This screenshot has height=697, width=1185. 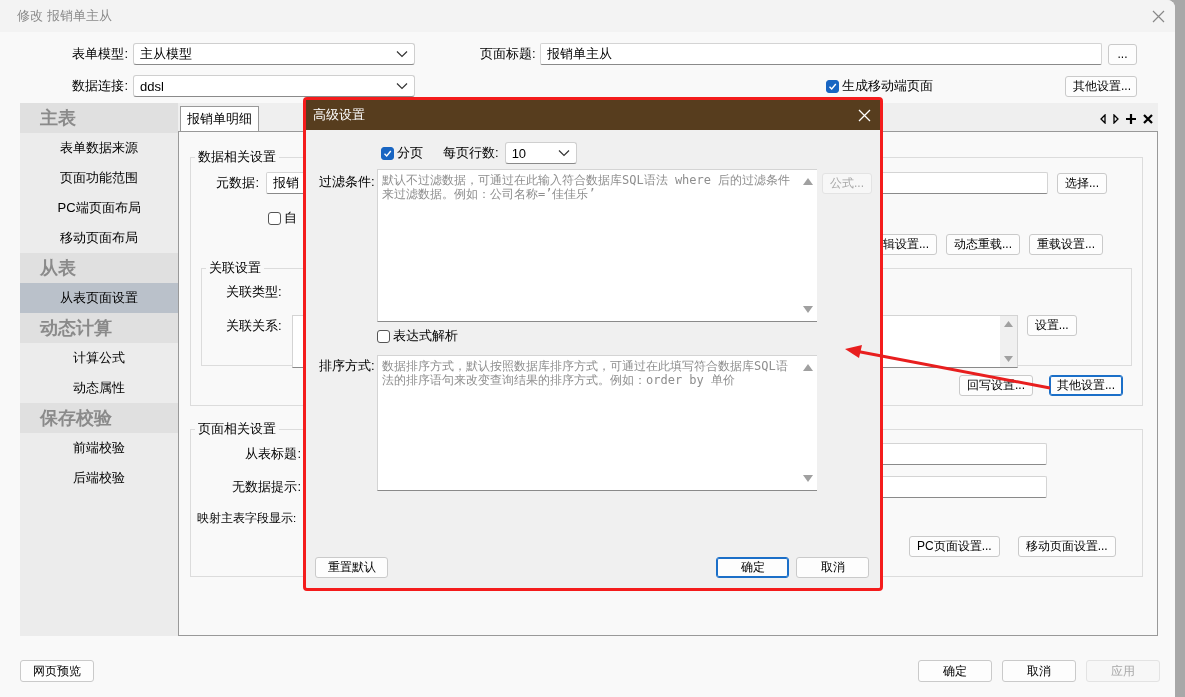 I want to click on sidebar-item: 动态属性, so click(x=99, y=388).